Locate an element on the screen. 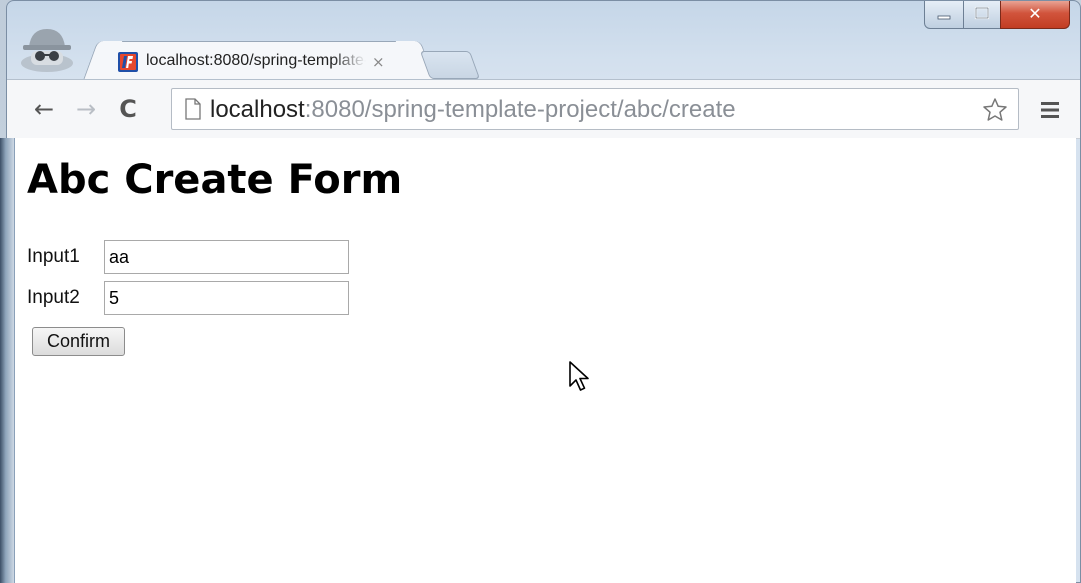 The width and height of the screenshot is (1081, 583). reload-icon: C is located at coordinates (128, 109).